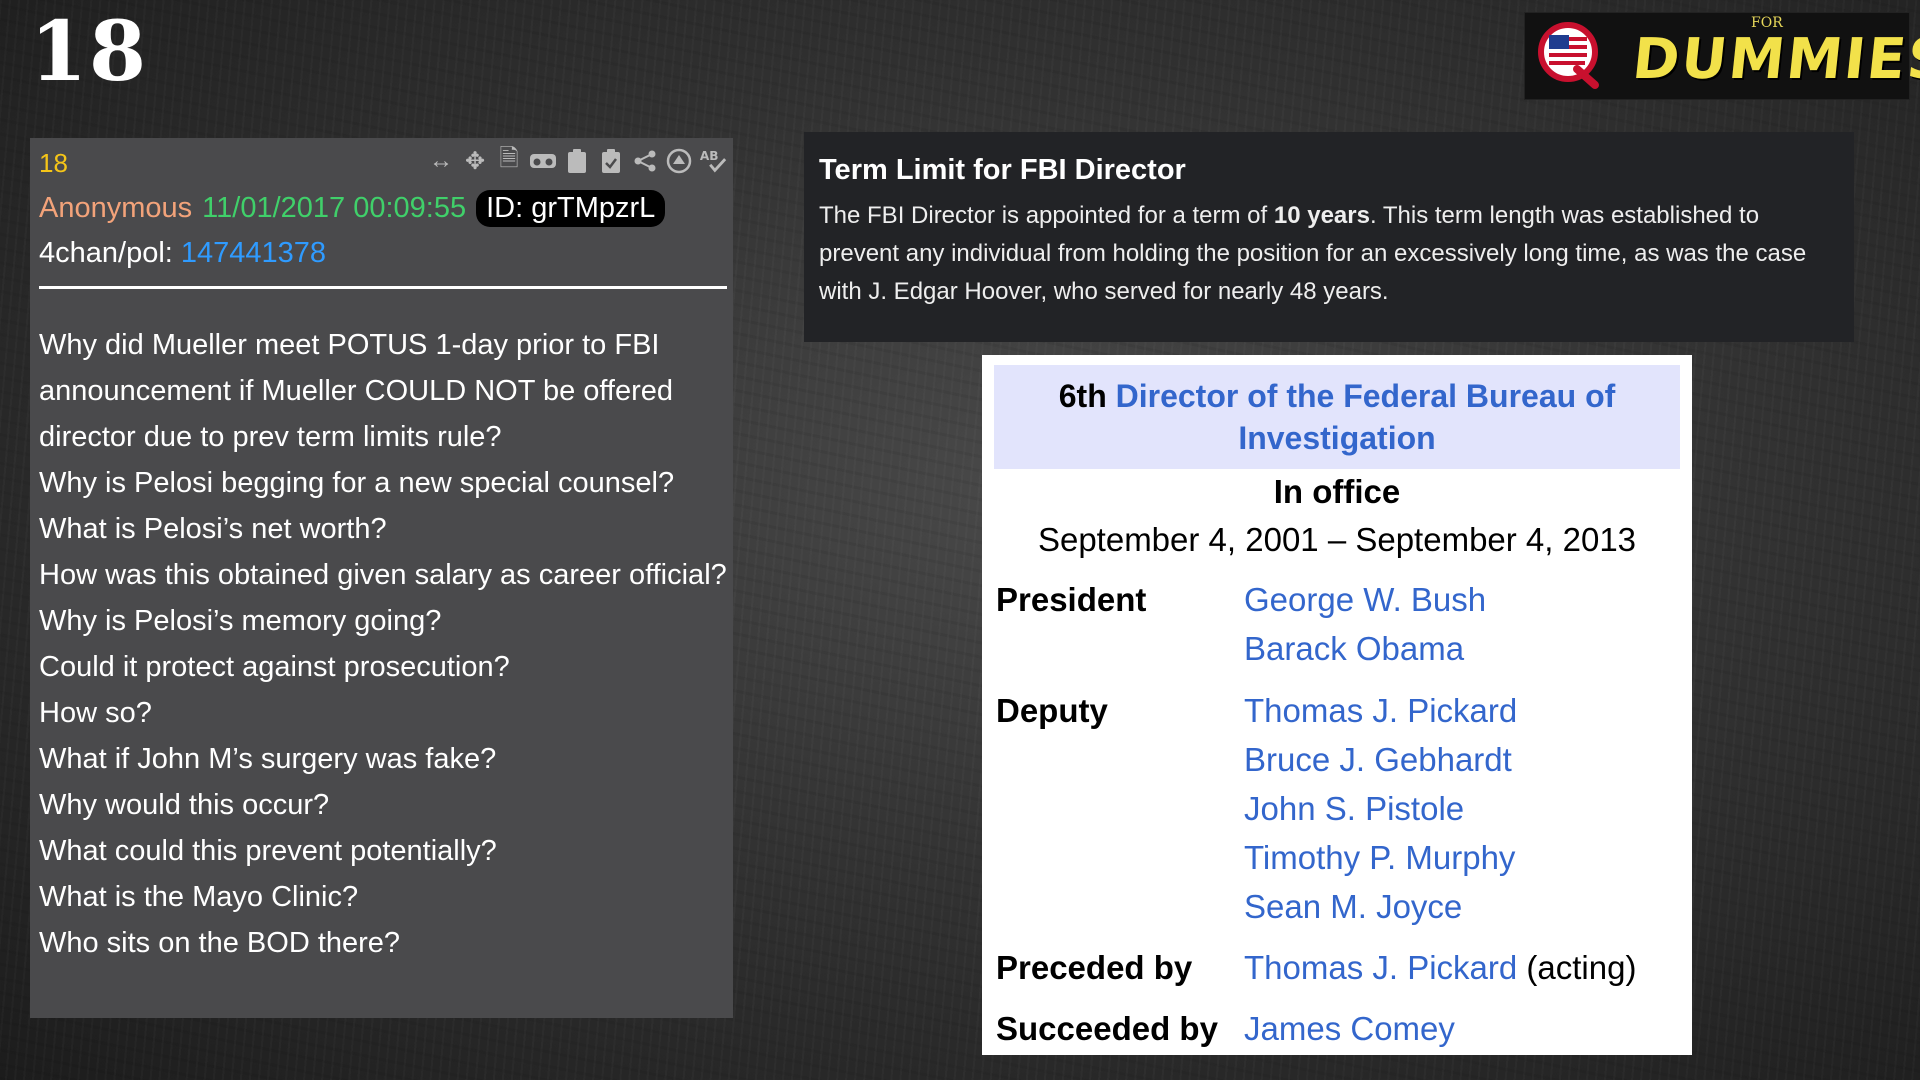 Image resolution: width=1920 pixels, height=1080 pixels. Describe the element at coordinates (1378, 760) in the screenshot. I see `deputy-link: Bruce J. Gebhardt` at that location.